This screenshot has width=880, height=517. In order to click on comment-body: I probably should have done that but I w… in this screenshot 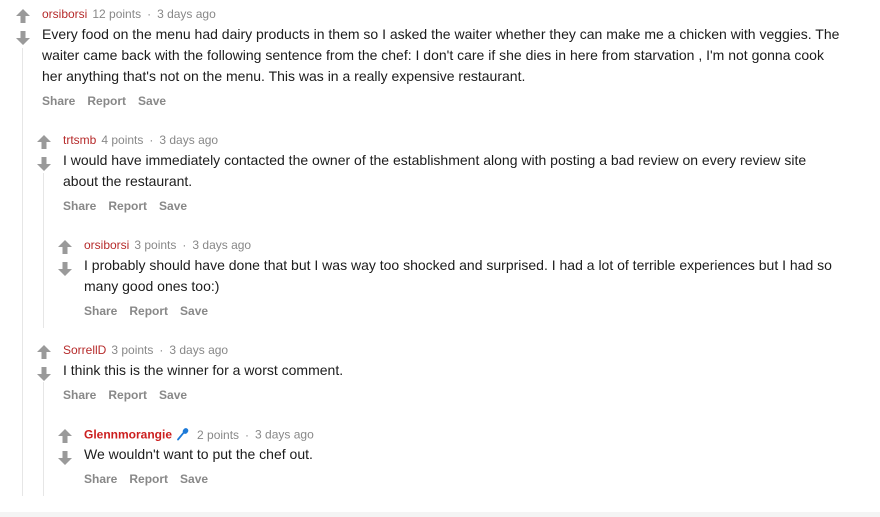, I will do `click(458, 275)`.